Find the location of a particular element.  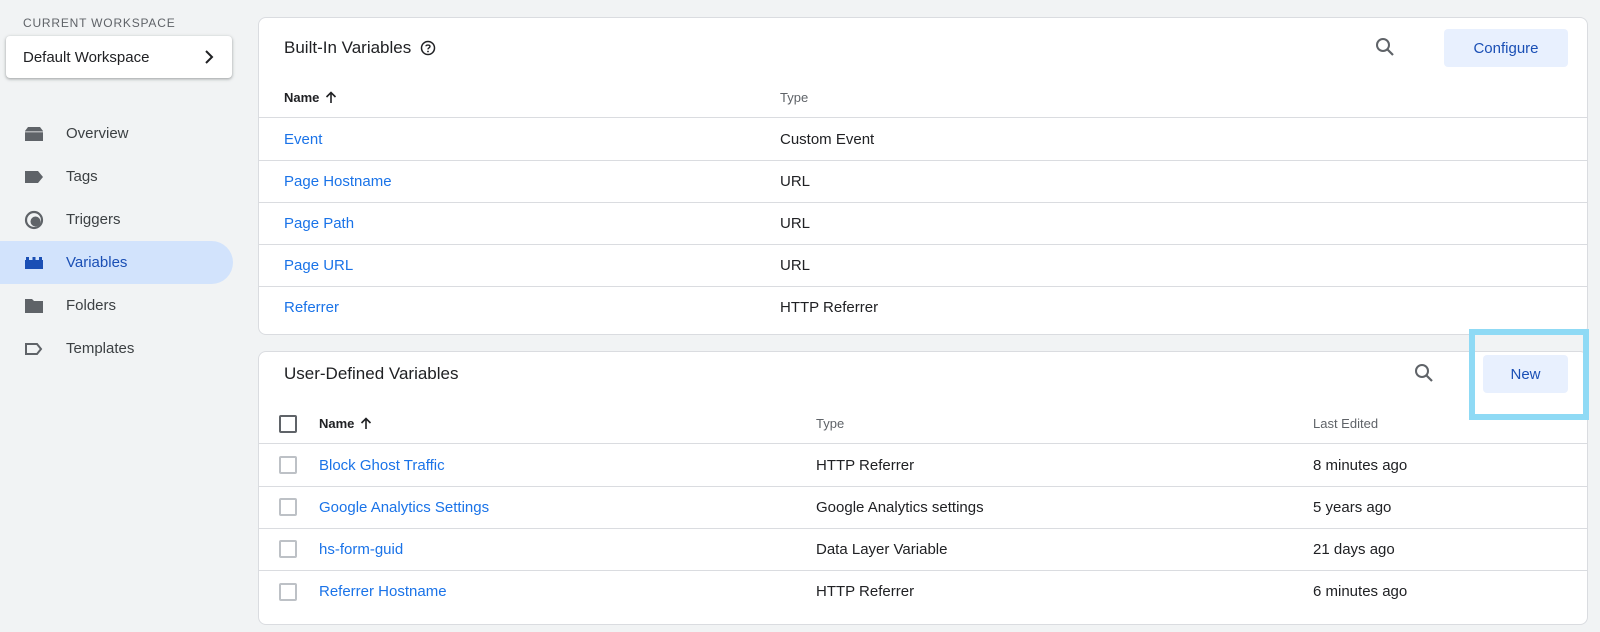

variable-name-link: Event is located at coordinates (303, 139).